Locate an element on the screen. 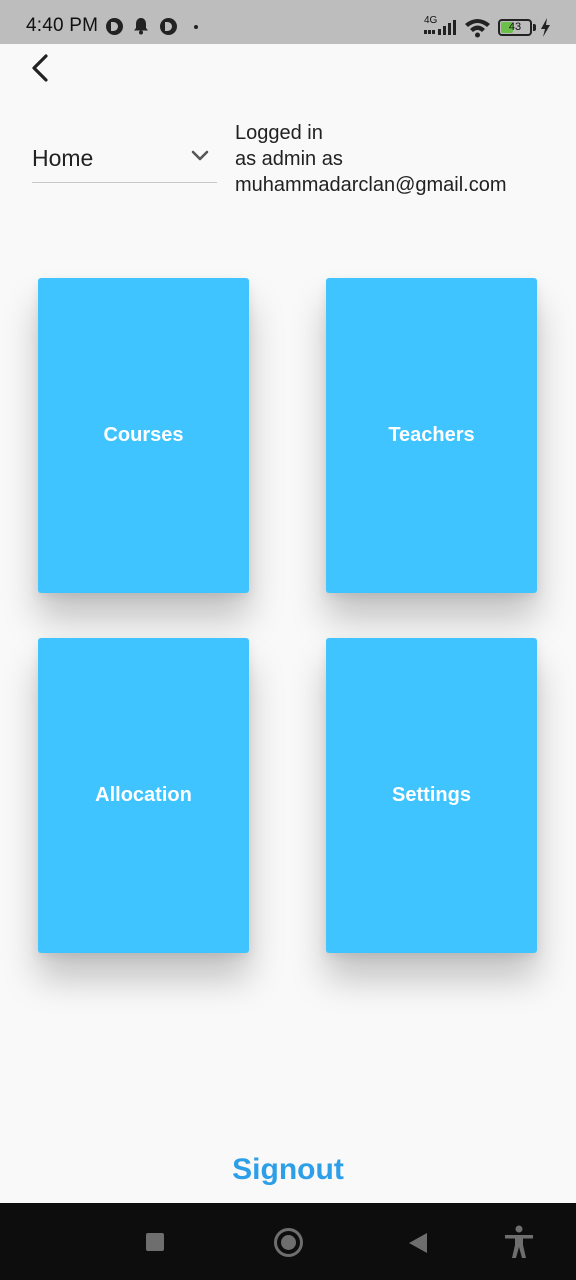  system-nav-bar is located at coordinates (288, 1241).